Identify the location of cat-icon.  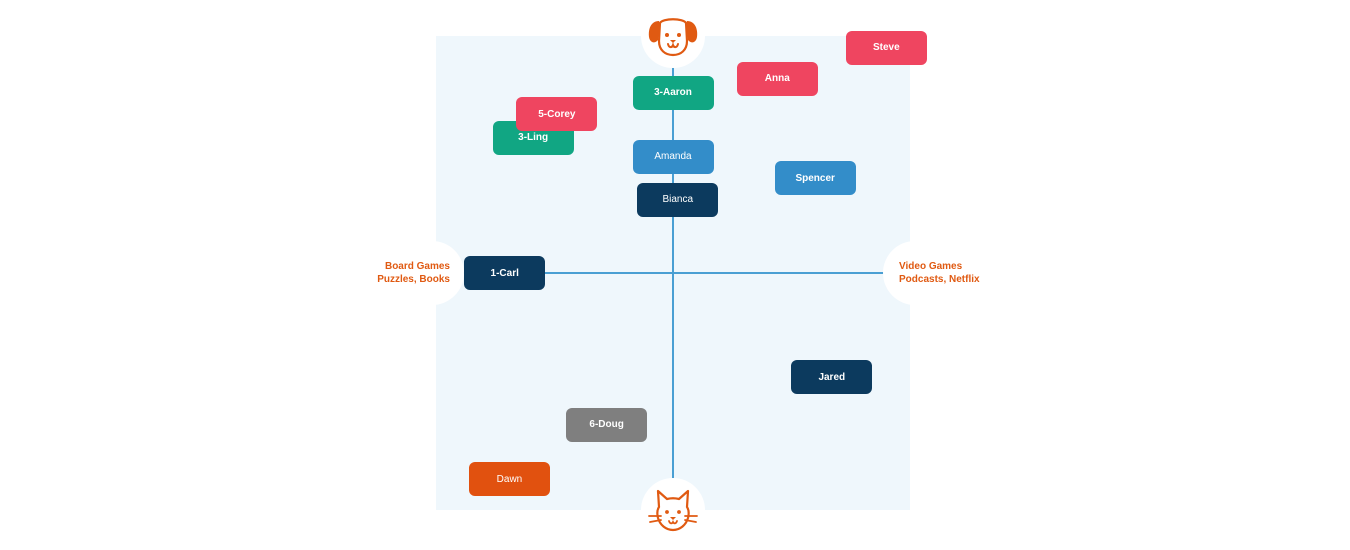
(673, 510).